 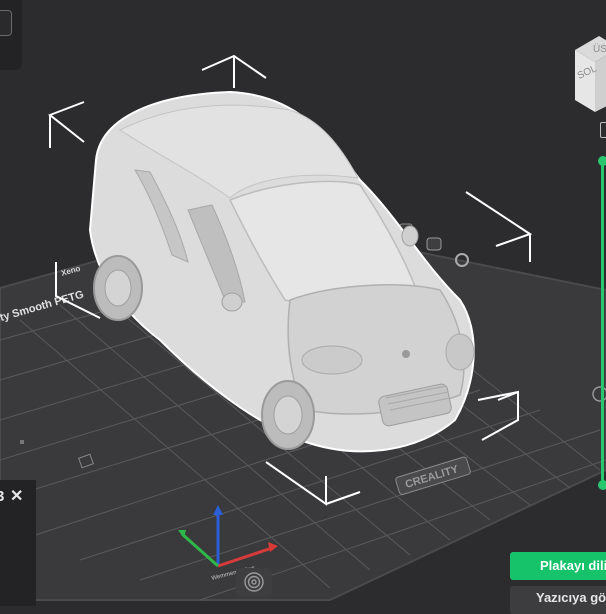 I want to click on layer-slider-bottom-handle, so click(x=602, y=485).